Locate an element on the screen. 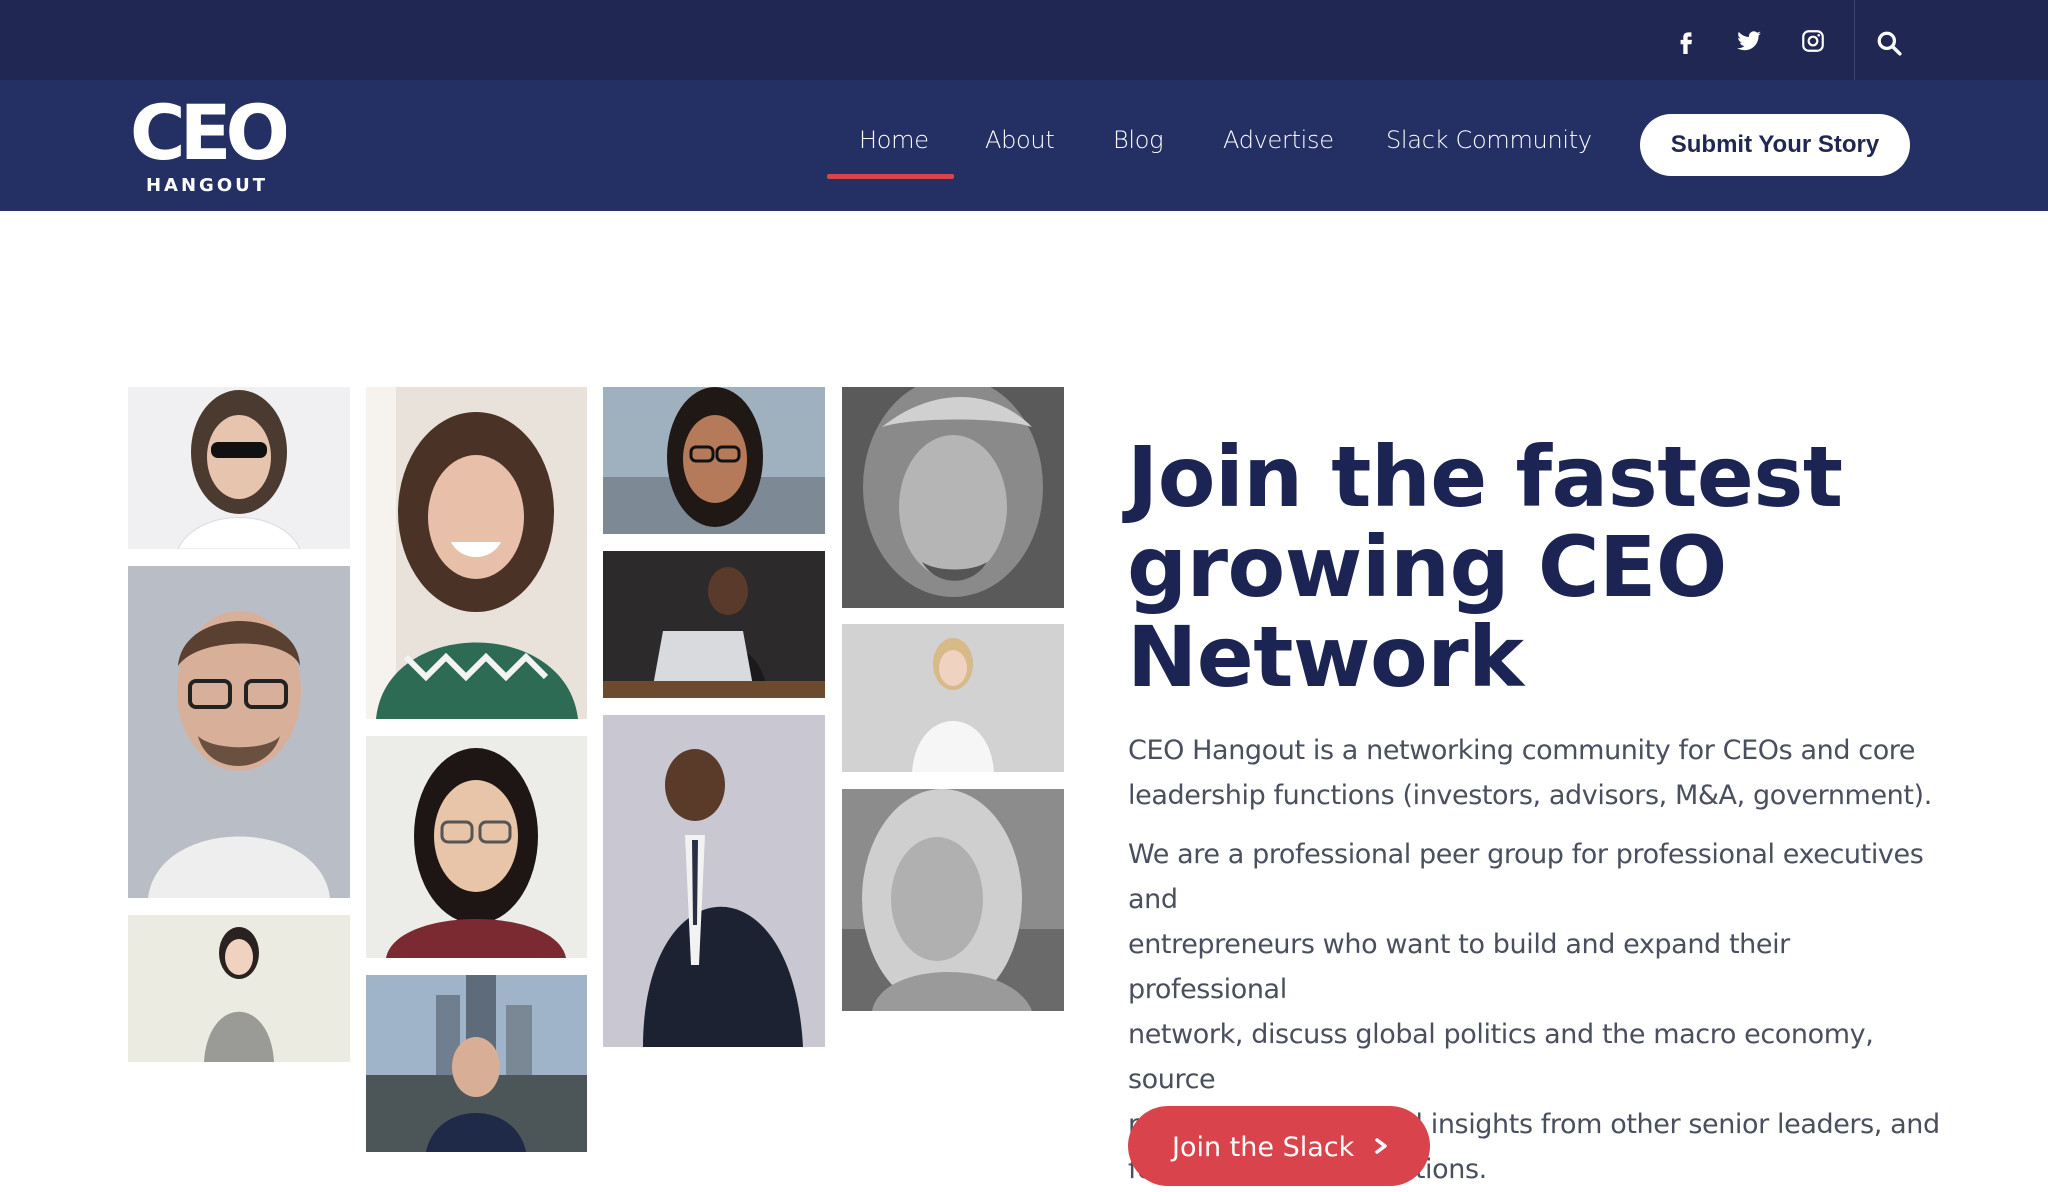 The image size is (2048, 1192). nav-home: Home is located at coordinates (894, 141).